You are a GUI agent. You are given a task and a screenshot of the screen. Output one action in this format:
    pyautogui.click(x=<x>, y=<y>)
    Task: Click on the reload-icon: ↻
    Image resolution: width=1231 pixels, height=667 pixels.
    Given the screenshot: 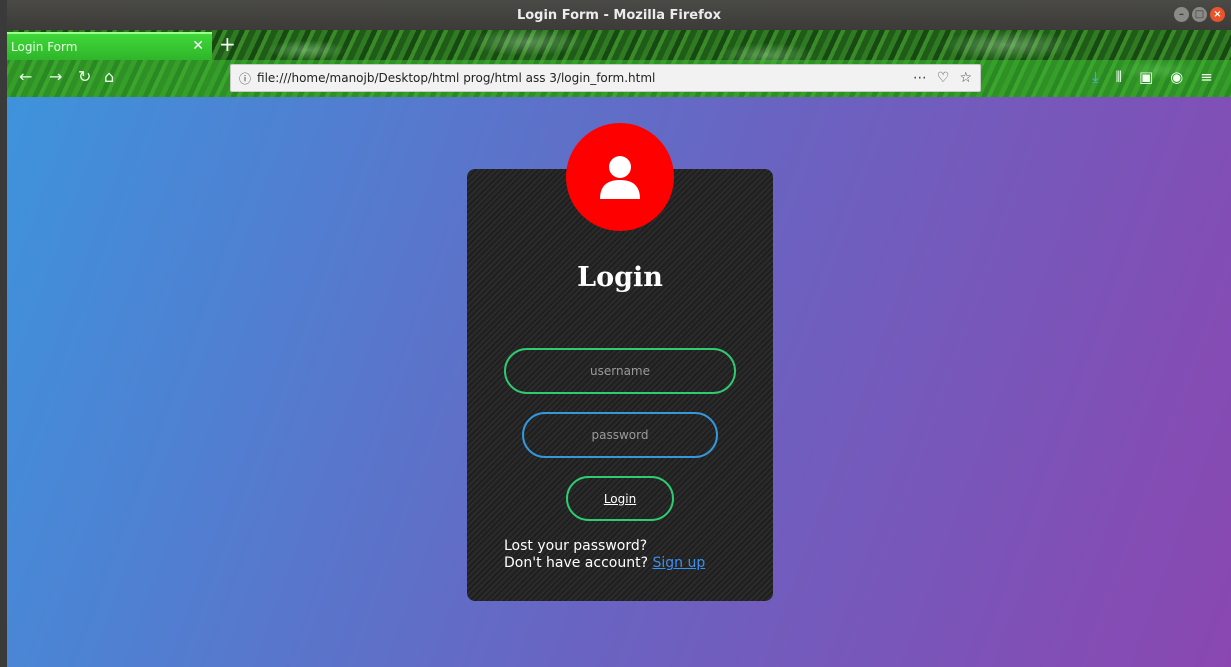 What is the action you would take?
    pyautogui.click(x=84, y=77)
    